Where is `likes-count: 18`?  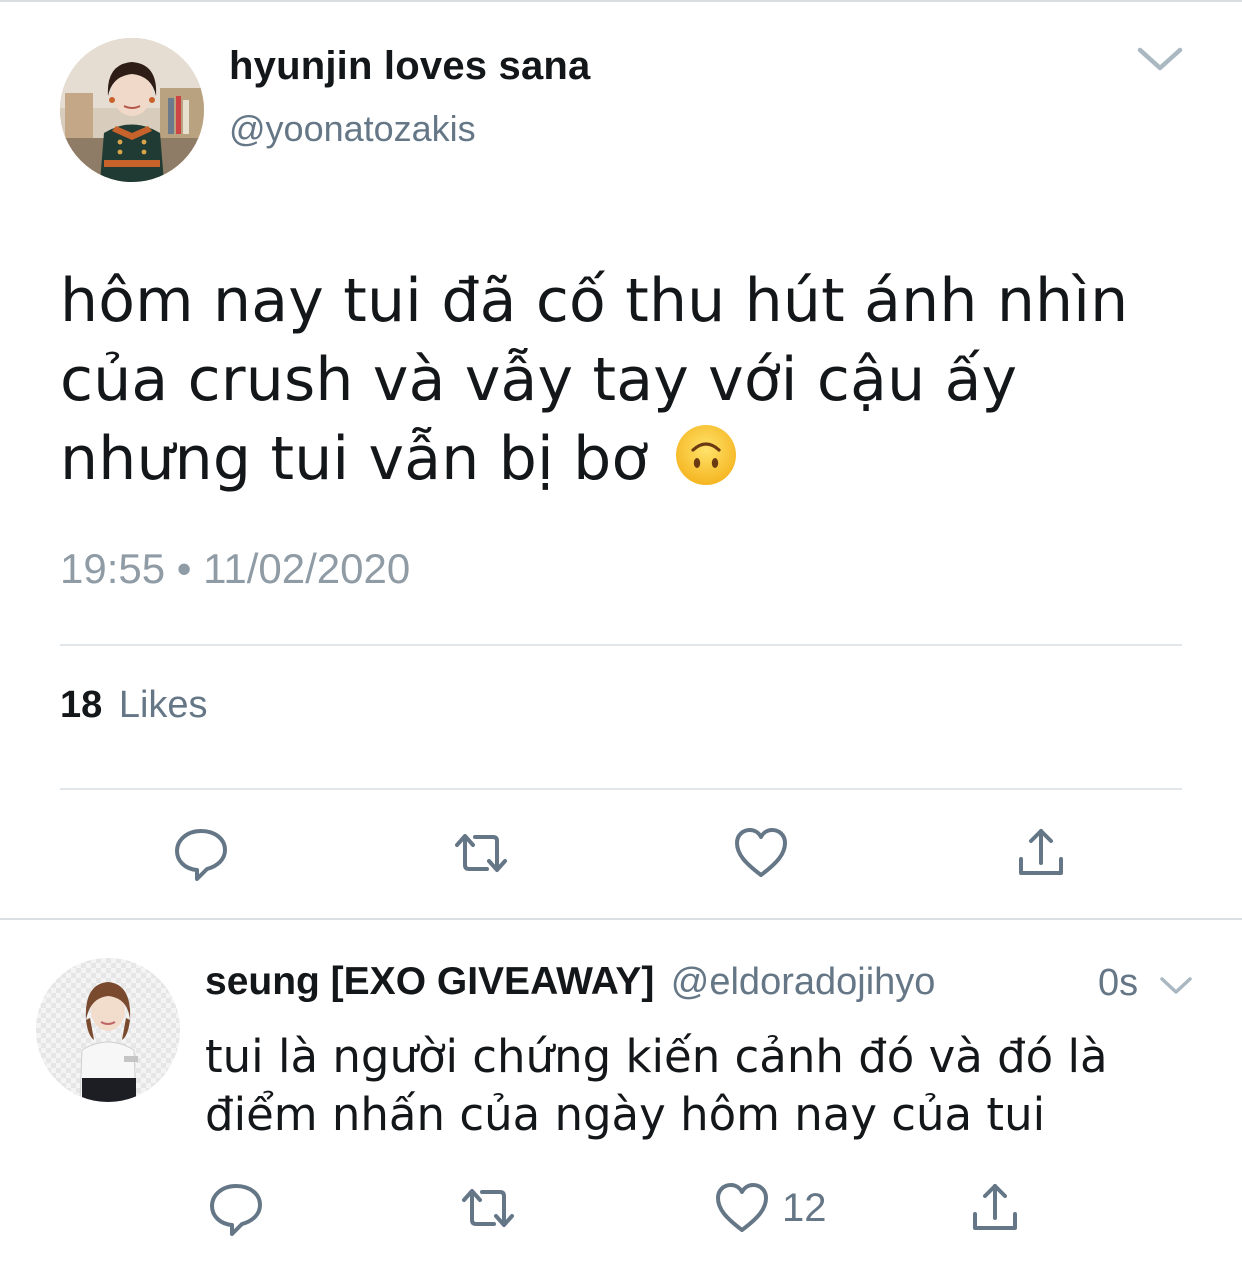 likes-count: 18 is located at coordinates (81, 705).